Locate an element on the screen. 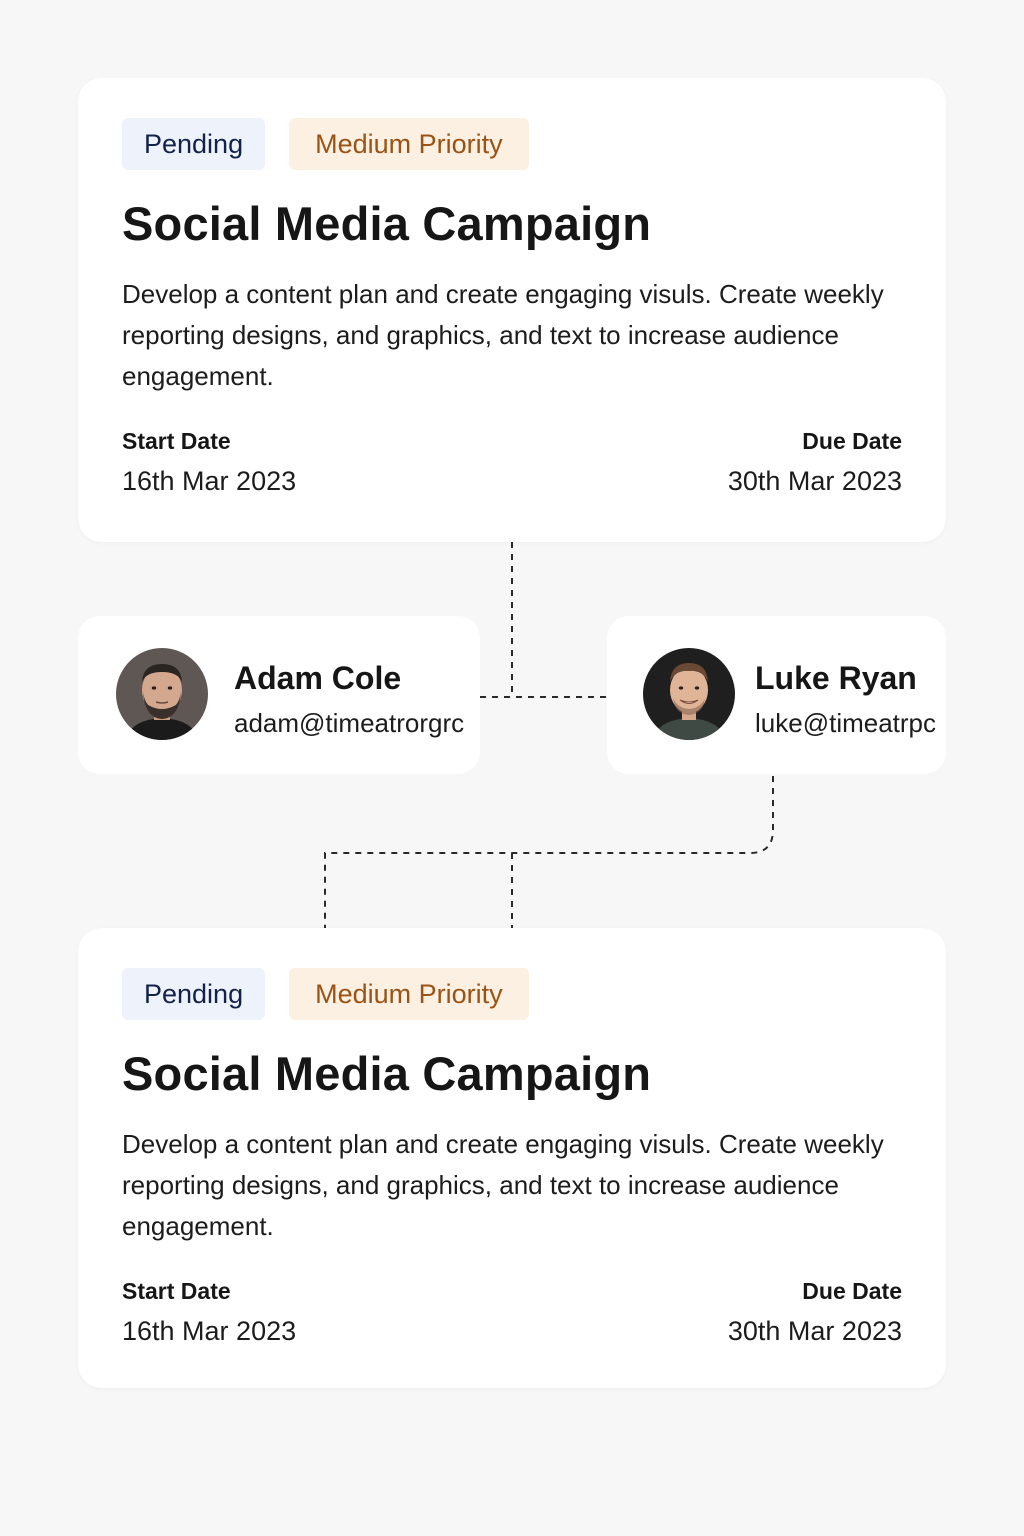  assignee-card-luke: Luke Ryan luke@timeatrpc is located at coordinates (776, 695).